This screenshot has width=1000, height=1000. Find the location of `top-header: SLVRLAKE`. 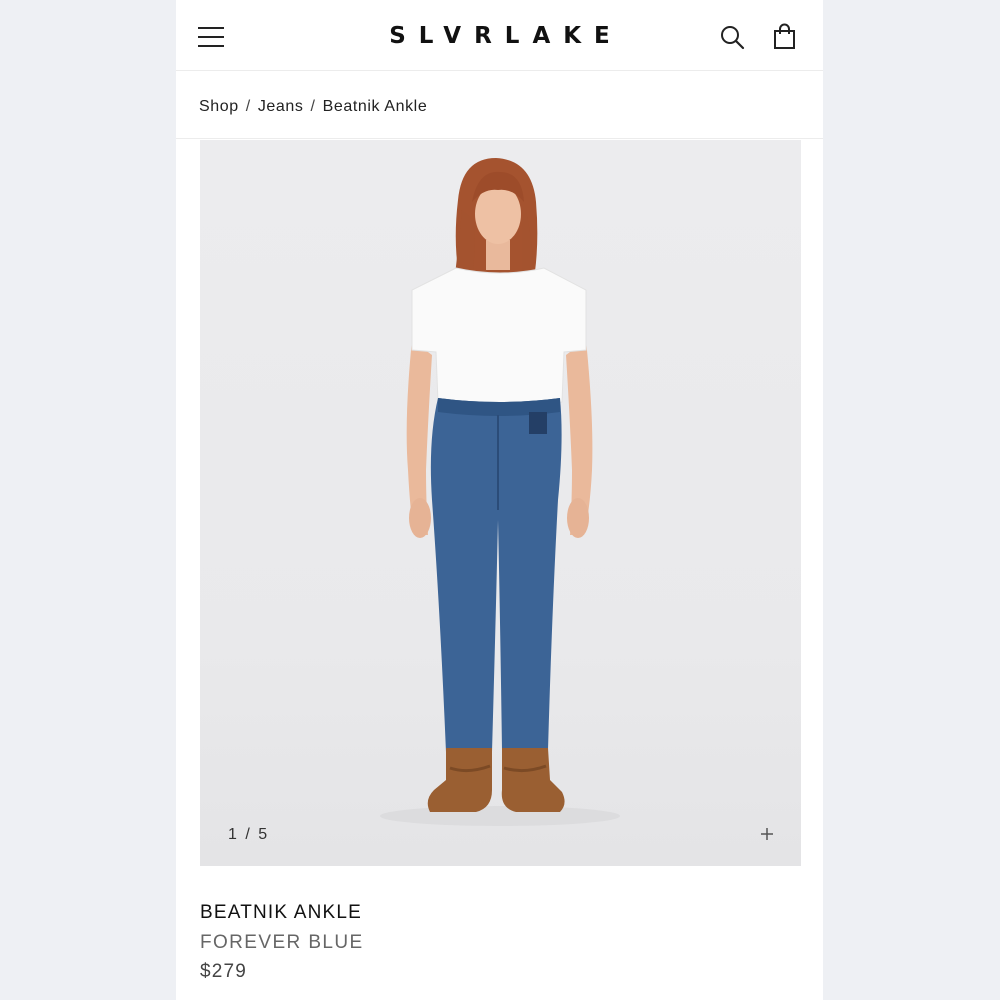

top-header: SLVRLAKE is located at coordinates (499, 35).